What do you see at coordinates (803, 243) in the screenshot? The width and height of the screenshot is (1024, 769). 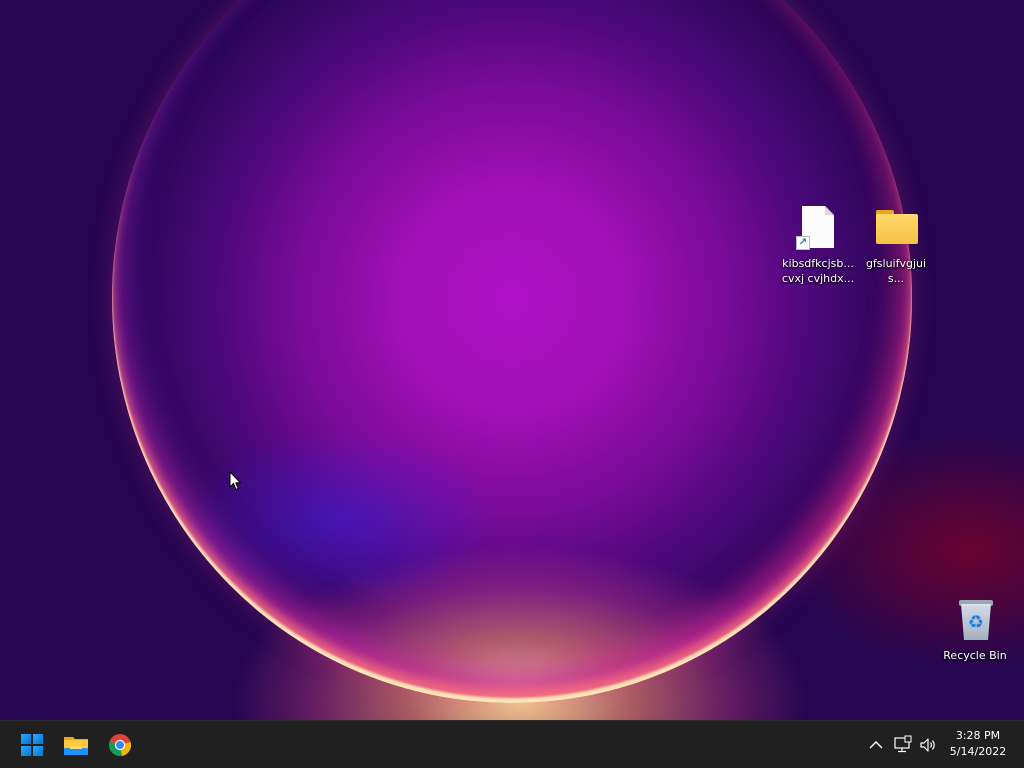 I see `shortcut-arrow-icon: ↗` at bounding box center [803, 243].